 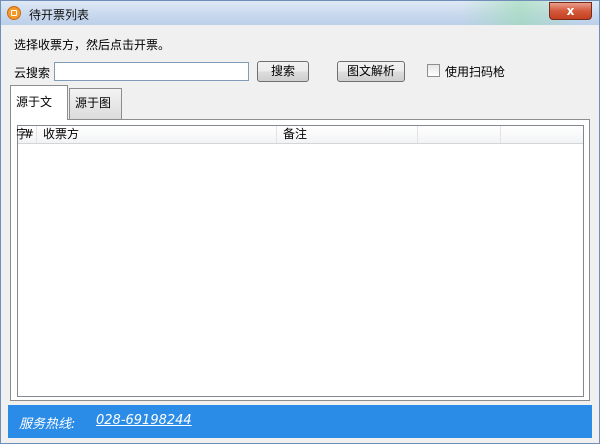 What do you see at coordinates (283, 71) in the screenshot?
I see `search-button: 搜索` at bounding box center [283, 71].